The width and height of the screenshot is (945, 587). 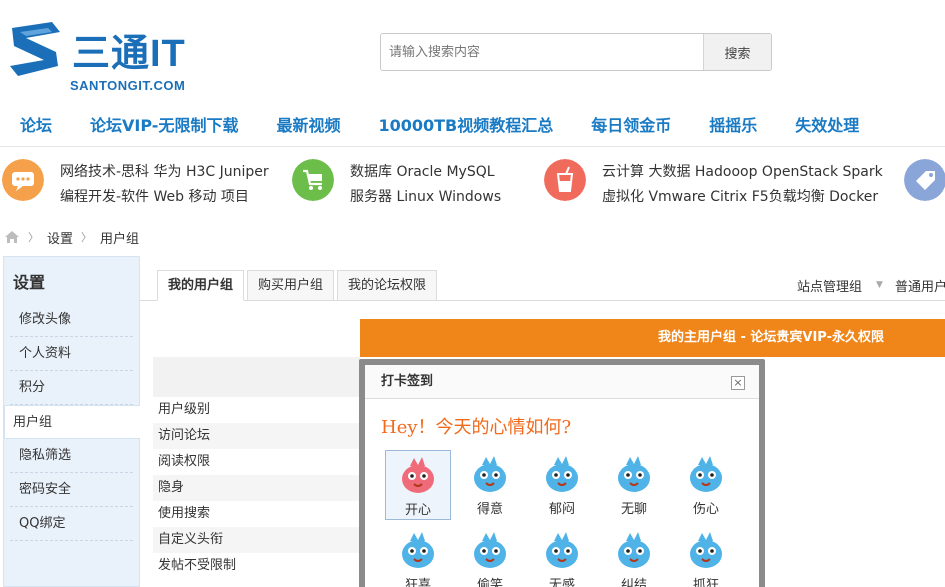 What do you see at coordinates (387, 285) in the screenshot?
I see `tab-forum-permissions: 我的论坛权限` at bounding box center [387, 285].